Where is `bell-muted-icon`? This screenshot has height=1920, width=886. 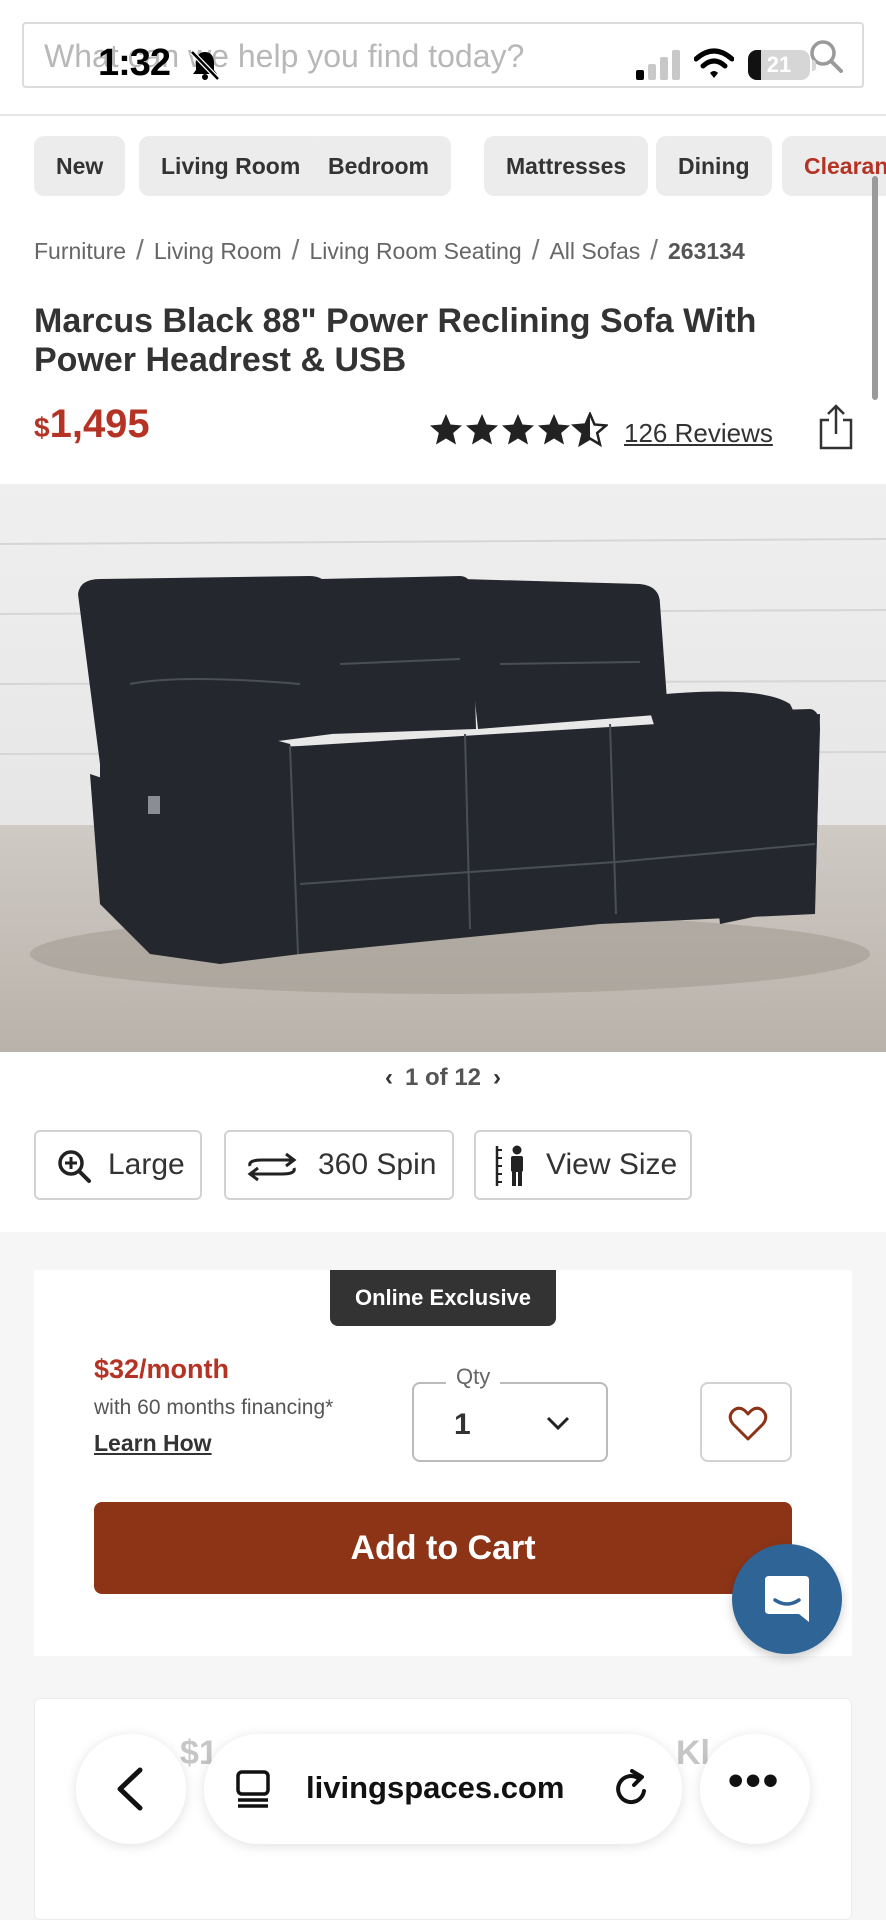
bell-muted-icon is located at coordinates (205, 65).